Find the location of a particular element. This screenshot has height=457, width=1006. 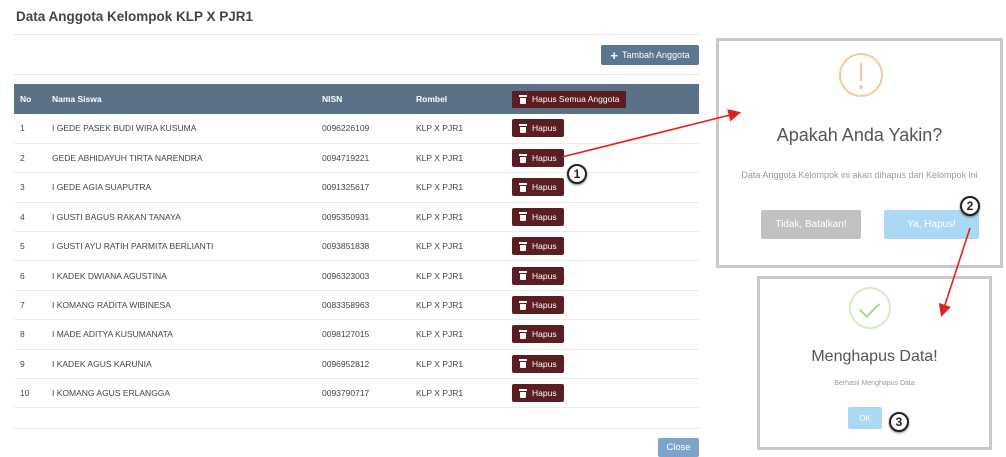

cell-no: 5 is located at coordinates (22, 246).